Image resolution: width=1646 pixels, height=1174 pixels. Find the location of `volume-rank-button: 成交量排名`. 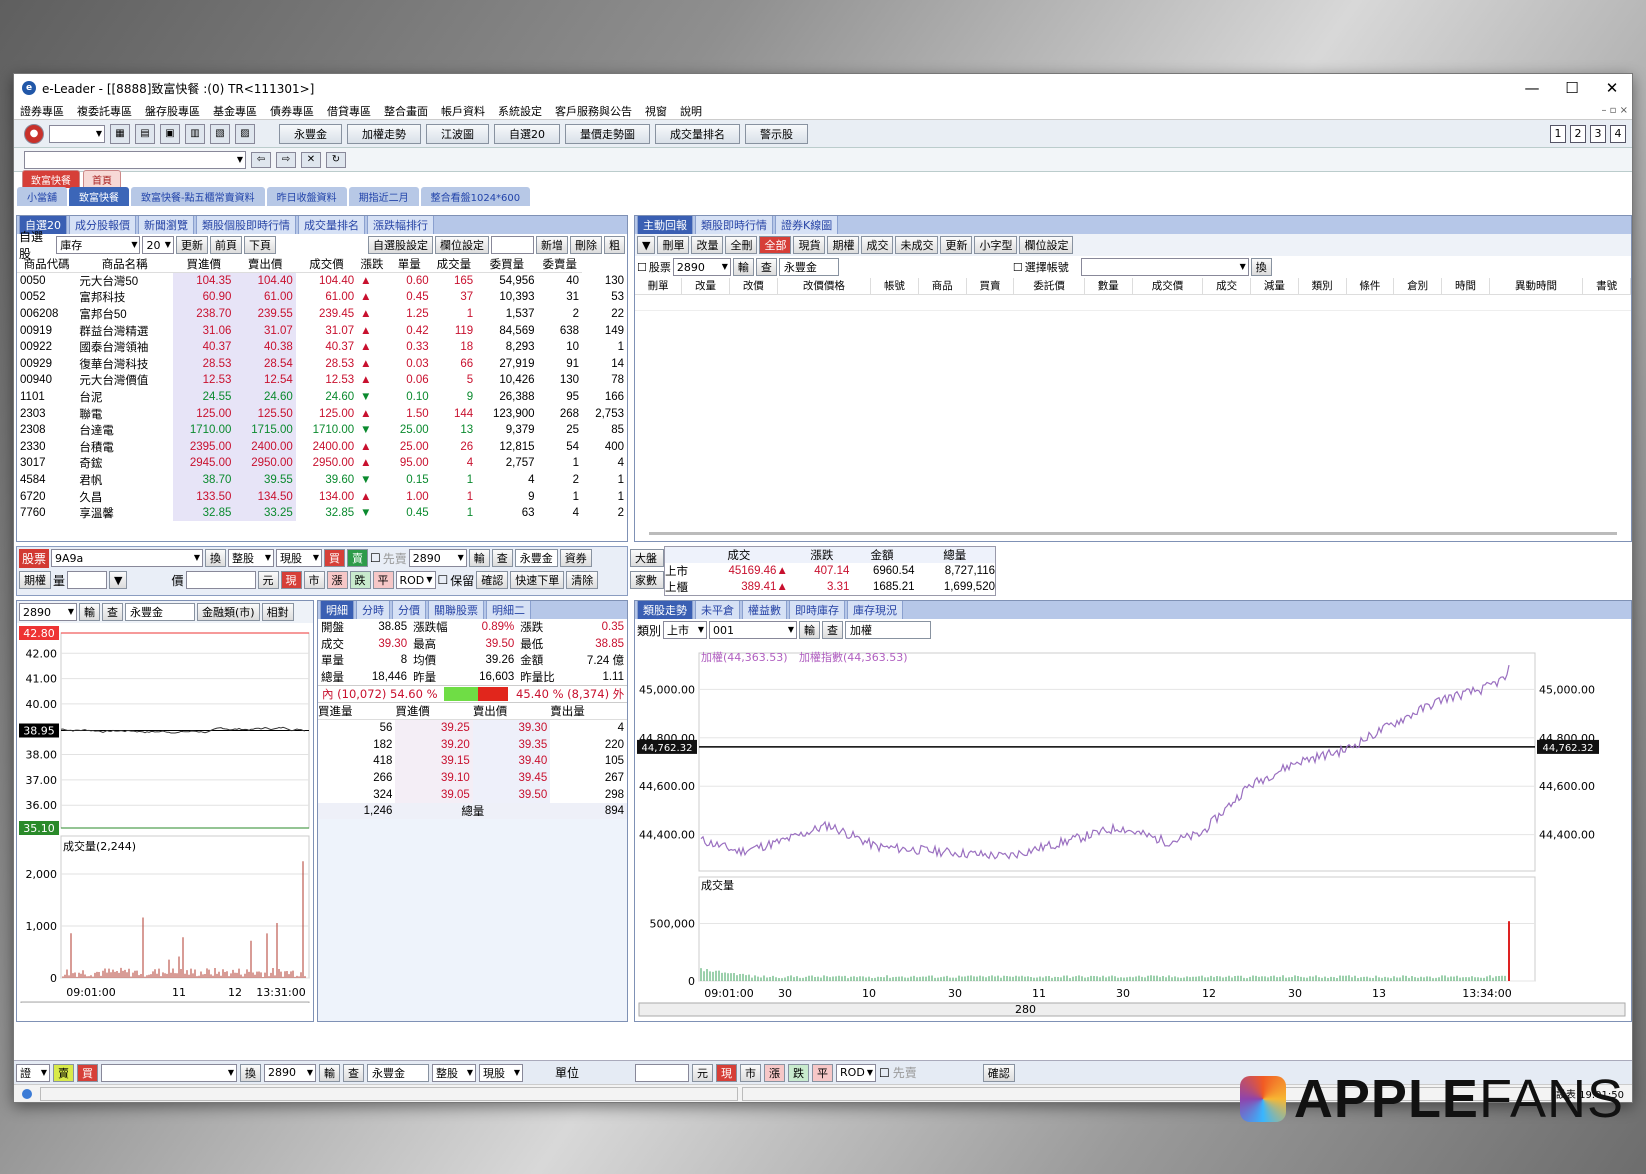

volume-rank-button: 成交量排名 is located at coordinates (697, 133).